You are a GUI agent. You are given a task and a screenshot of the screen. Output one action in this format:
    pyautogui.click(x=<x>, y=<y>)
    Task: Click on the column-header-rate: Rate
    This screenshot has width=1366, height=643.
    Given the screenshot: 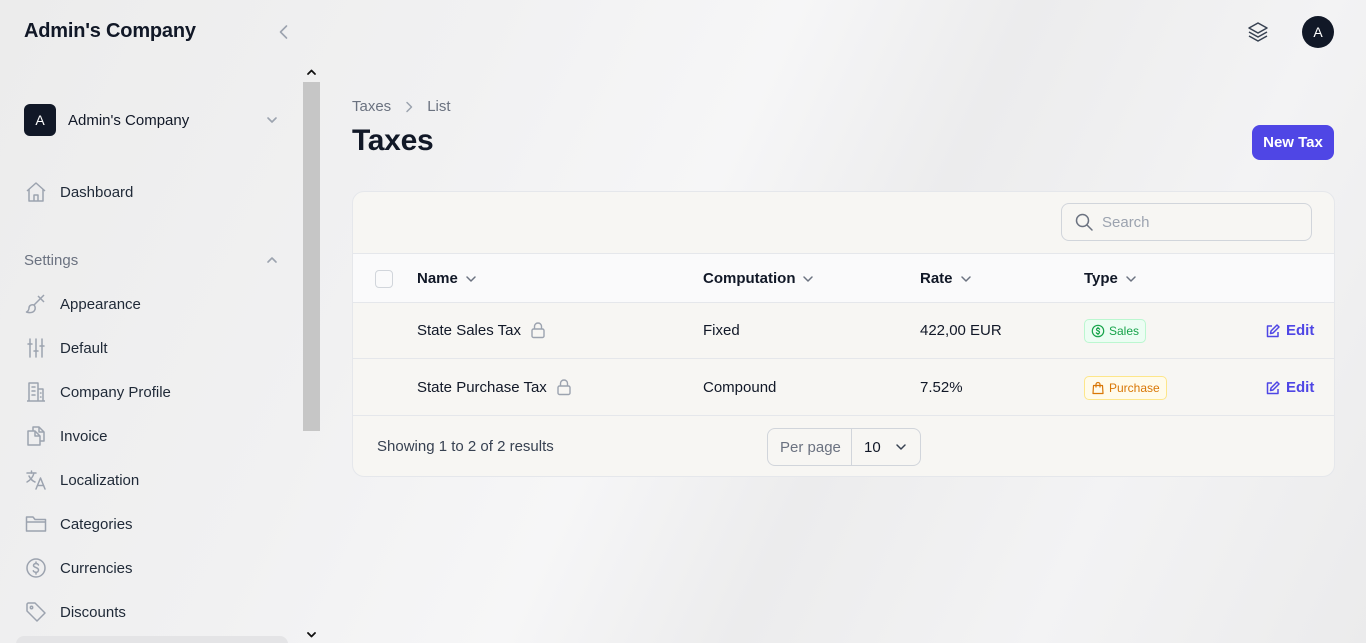 What is the action you would take?
    pyautogui.click(x=946, y=278)
    